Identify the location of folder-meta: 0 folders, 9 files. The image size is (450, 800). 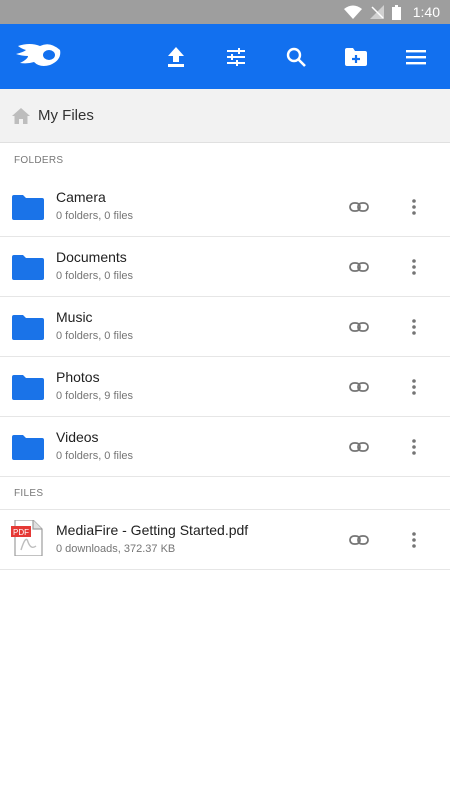
(95, 396).